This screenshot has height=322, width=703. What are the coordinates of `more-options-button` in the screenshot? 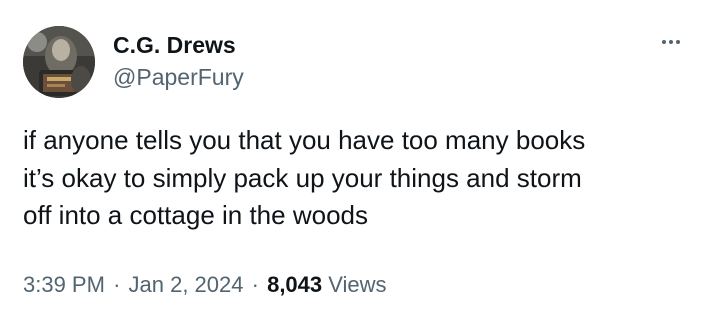 It's located at (671, 42).